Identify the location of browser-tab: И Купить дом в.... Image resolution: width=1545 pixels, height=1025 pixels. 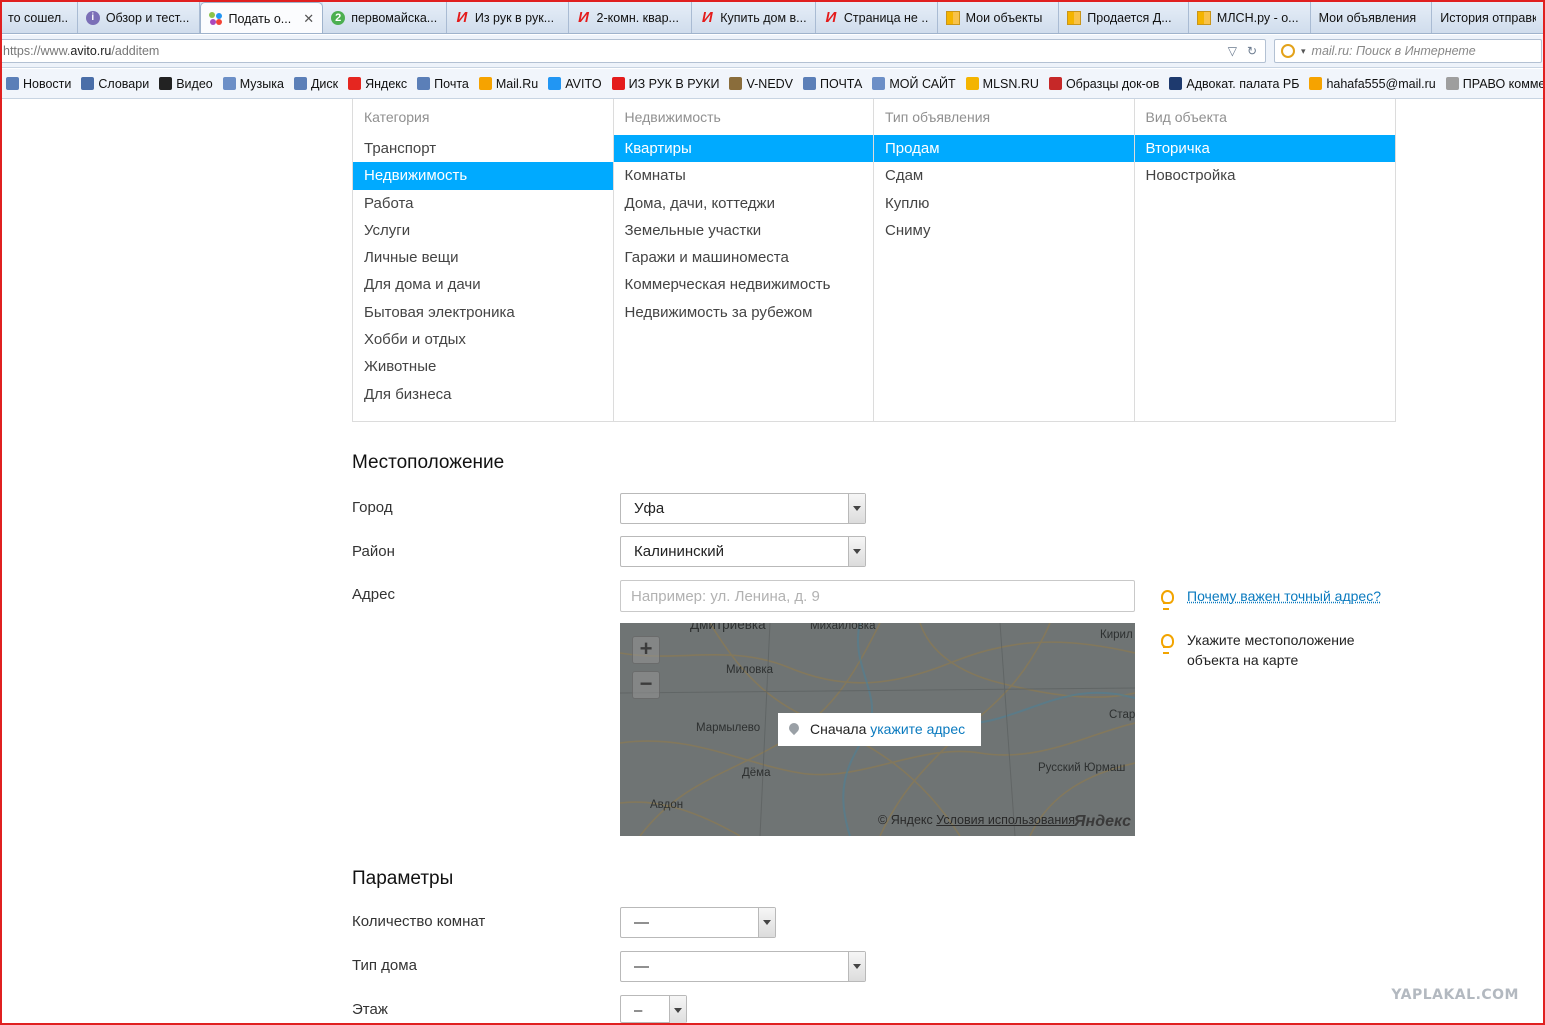
(754, 17).